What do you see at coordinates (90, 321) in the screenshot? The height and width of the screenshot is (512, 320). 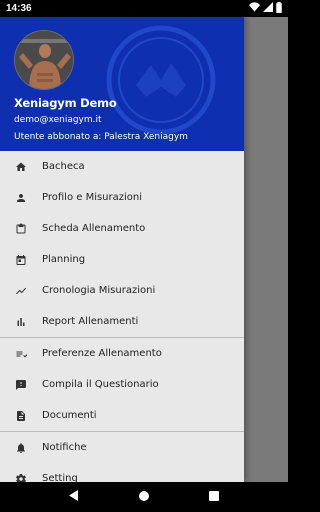 I see `menu-item-label: Report Allenamenti` at bounding box center [90, 321].